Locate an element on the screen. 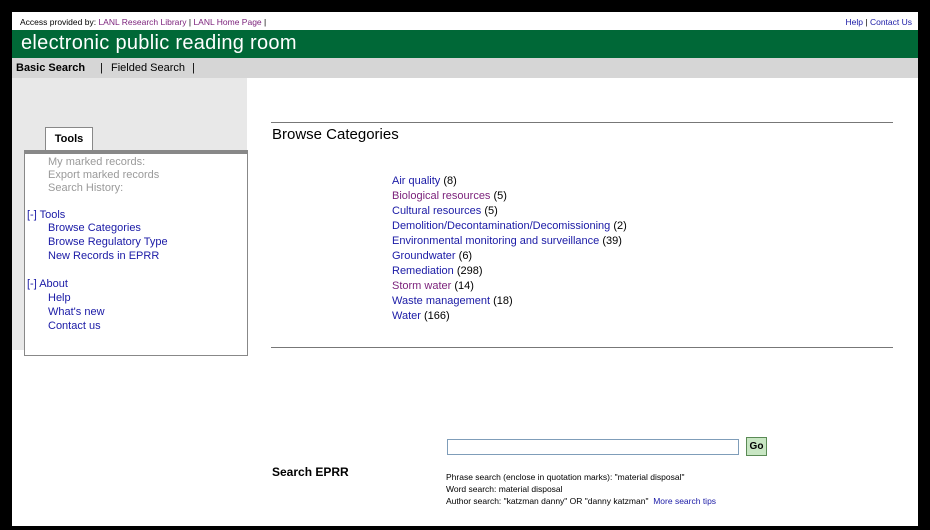  list-item: Biological resources (5) is located at coordinates (509, 196).